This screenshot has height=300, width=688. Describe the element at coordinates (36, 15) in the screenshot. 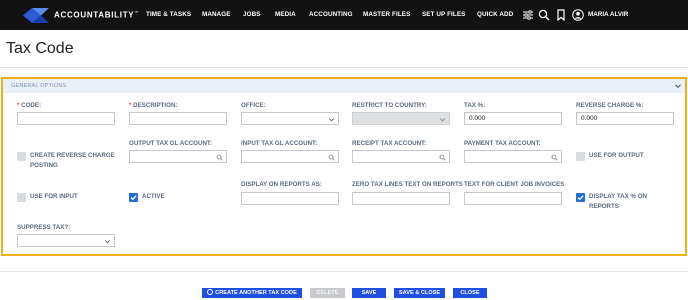

I see `logo-icon` at that location.